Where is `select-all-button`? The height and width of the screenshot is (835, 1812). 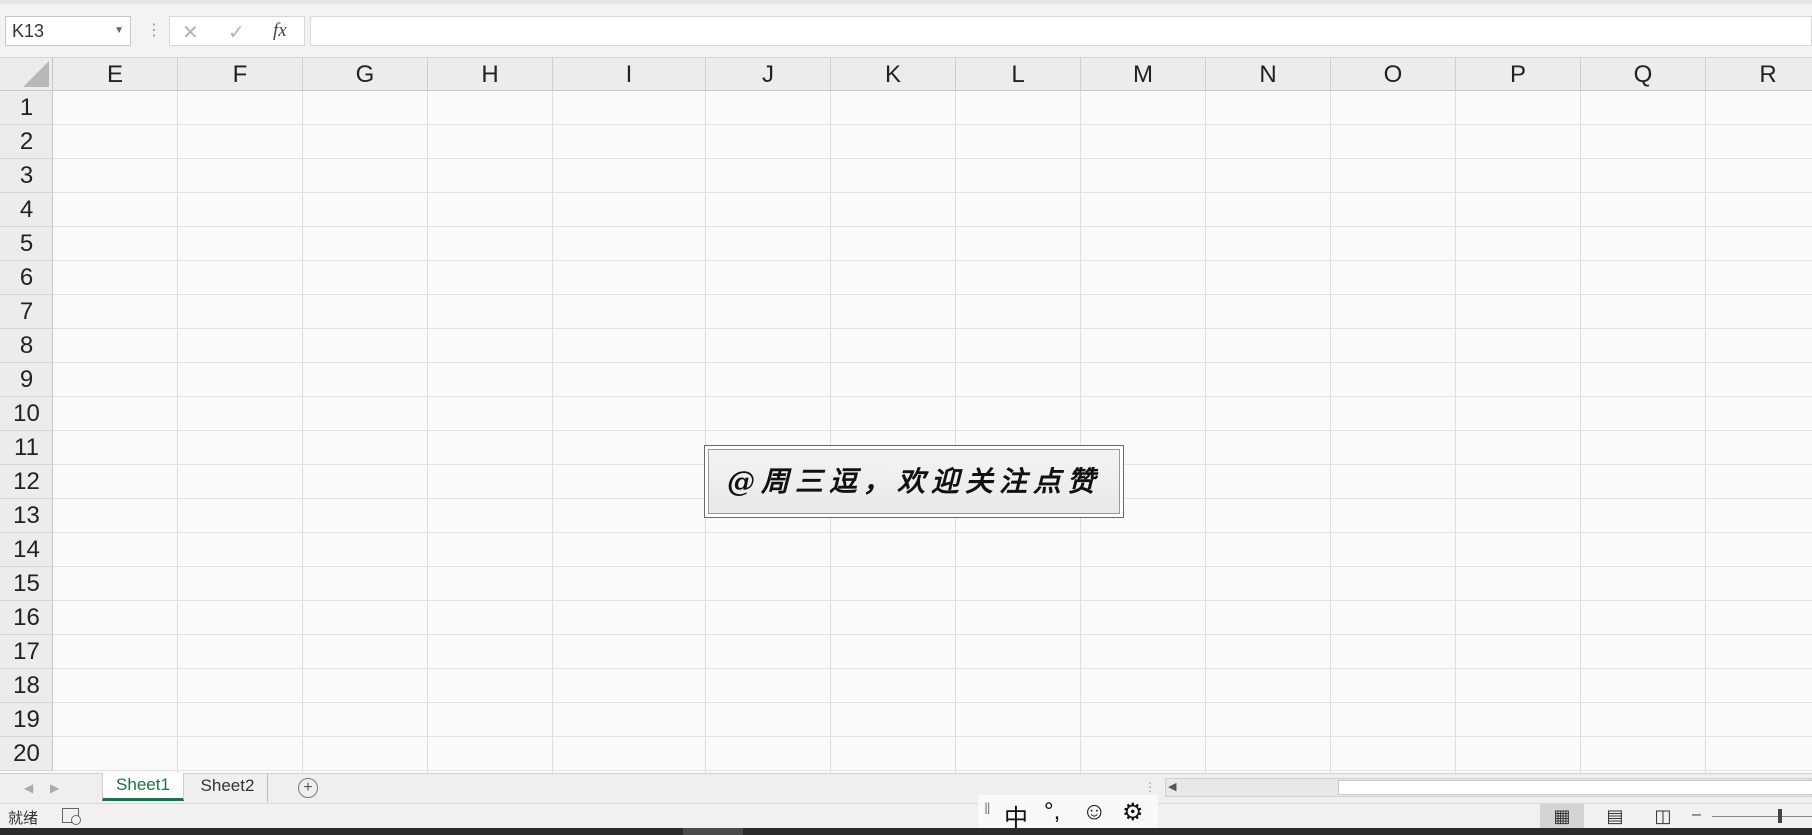 select-all-button is located at coordinates (26, 74).